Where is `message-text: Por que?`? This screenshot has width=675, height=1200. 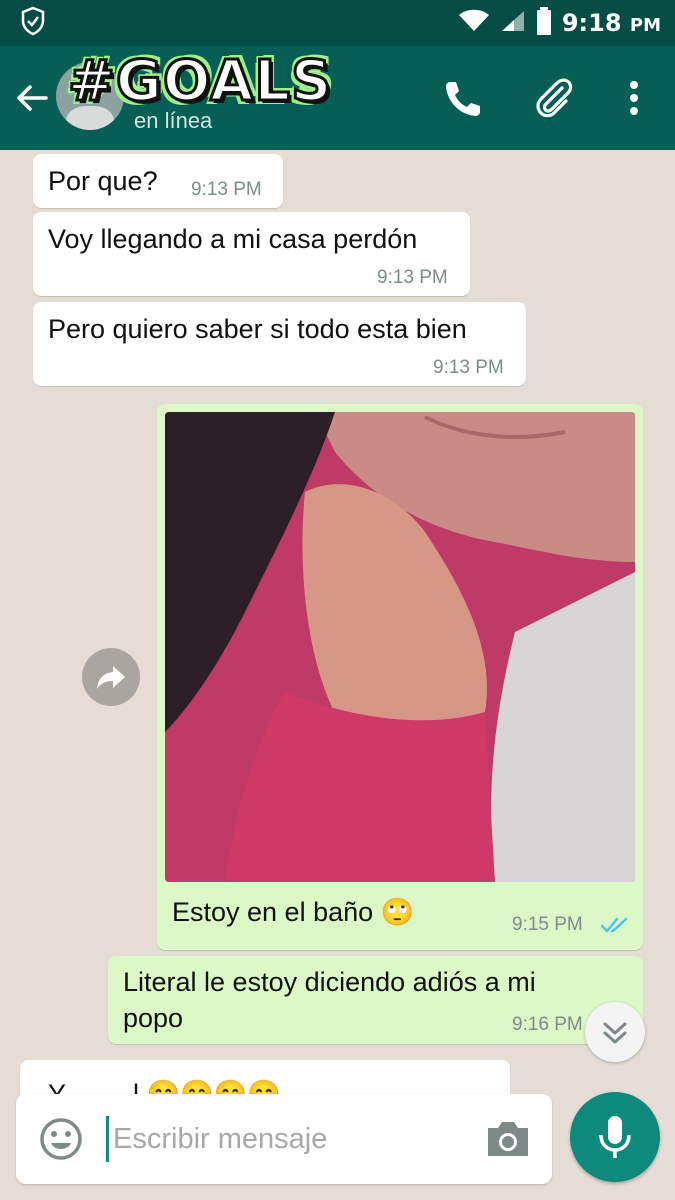
message-text: Por que? is located at coordinates (103, 181).